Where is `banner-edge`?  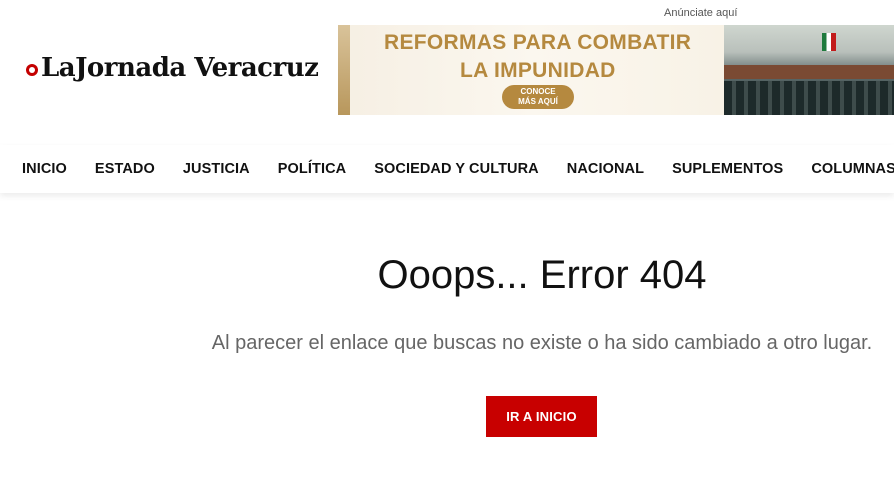 banner-edge is located at coordinates (344, 70).